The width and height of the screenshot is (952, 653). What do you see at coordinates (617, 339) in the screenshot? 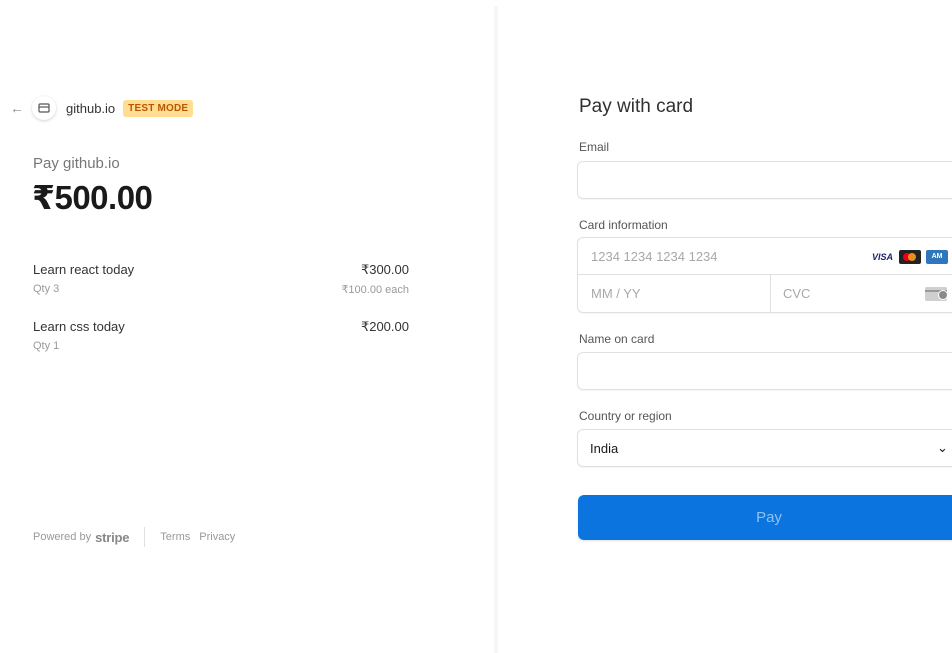
I see `name-on-card-label: Name on card` at bounding box center [617, 339].